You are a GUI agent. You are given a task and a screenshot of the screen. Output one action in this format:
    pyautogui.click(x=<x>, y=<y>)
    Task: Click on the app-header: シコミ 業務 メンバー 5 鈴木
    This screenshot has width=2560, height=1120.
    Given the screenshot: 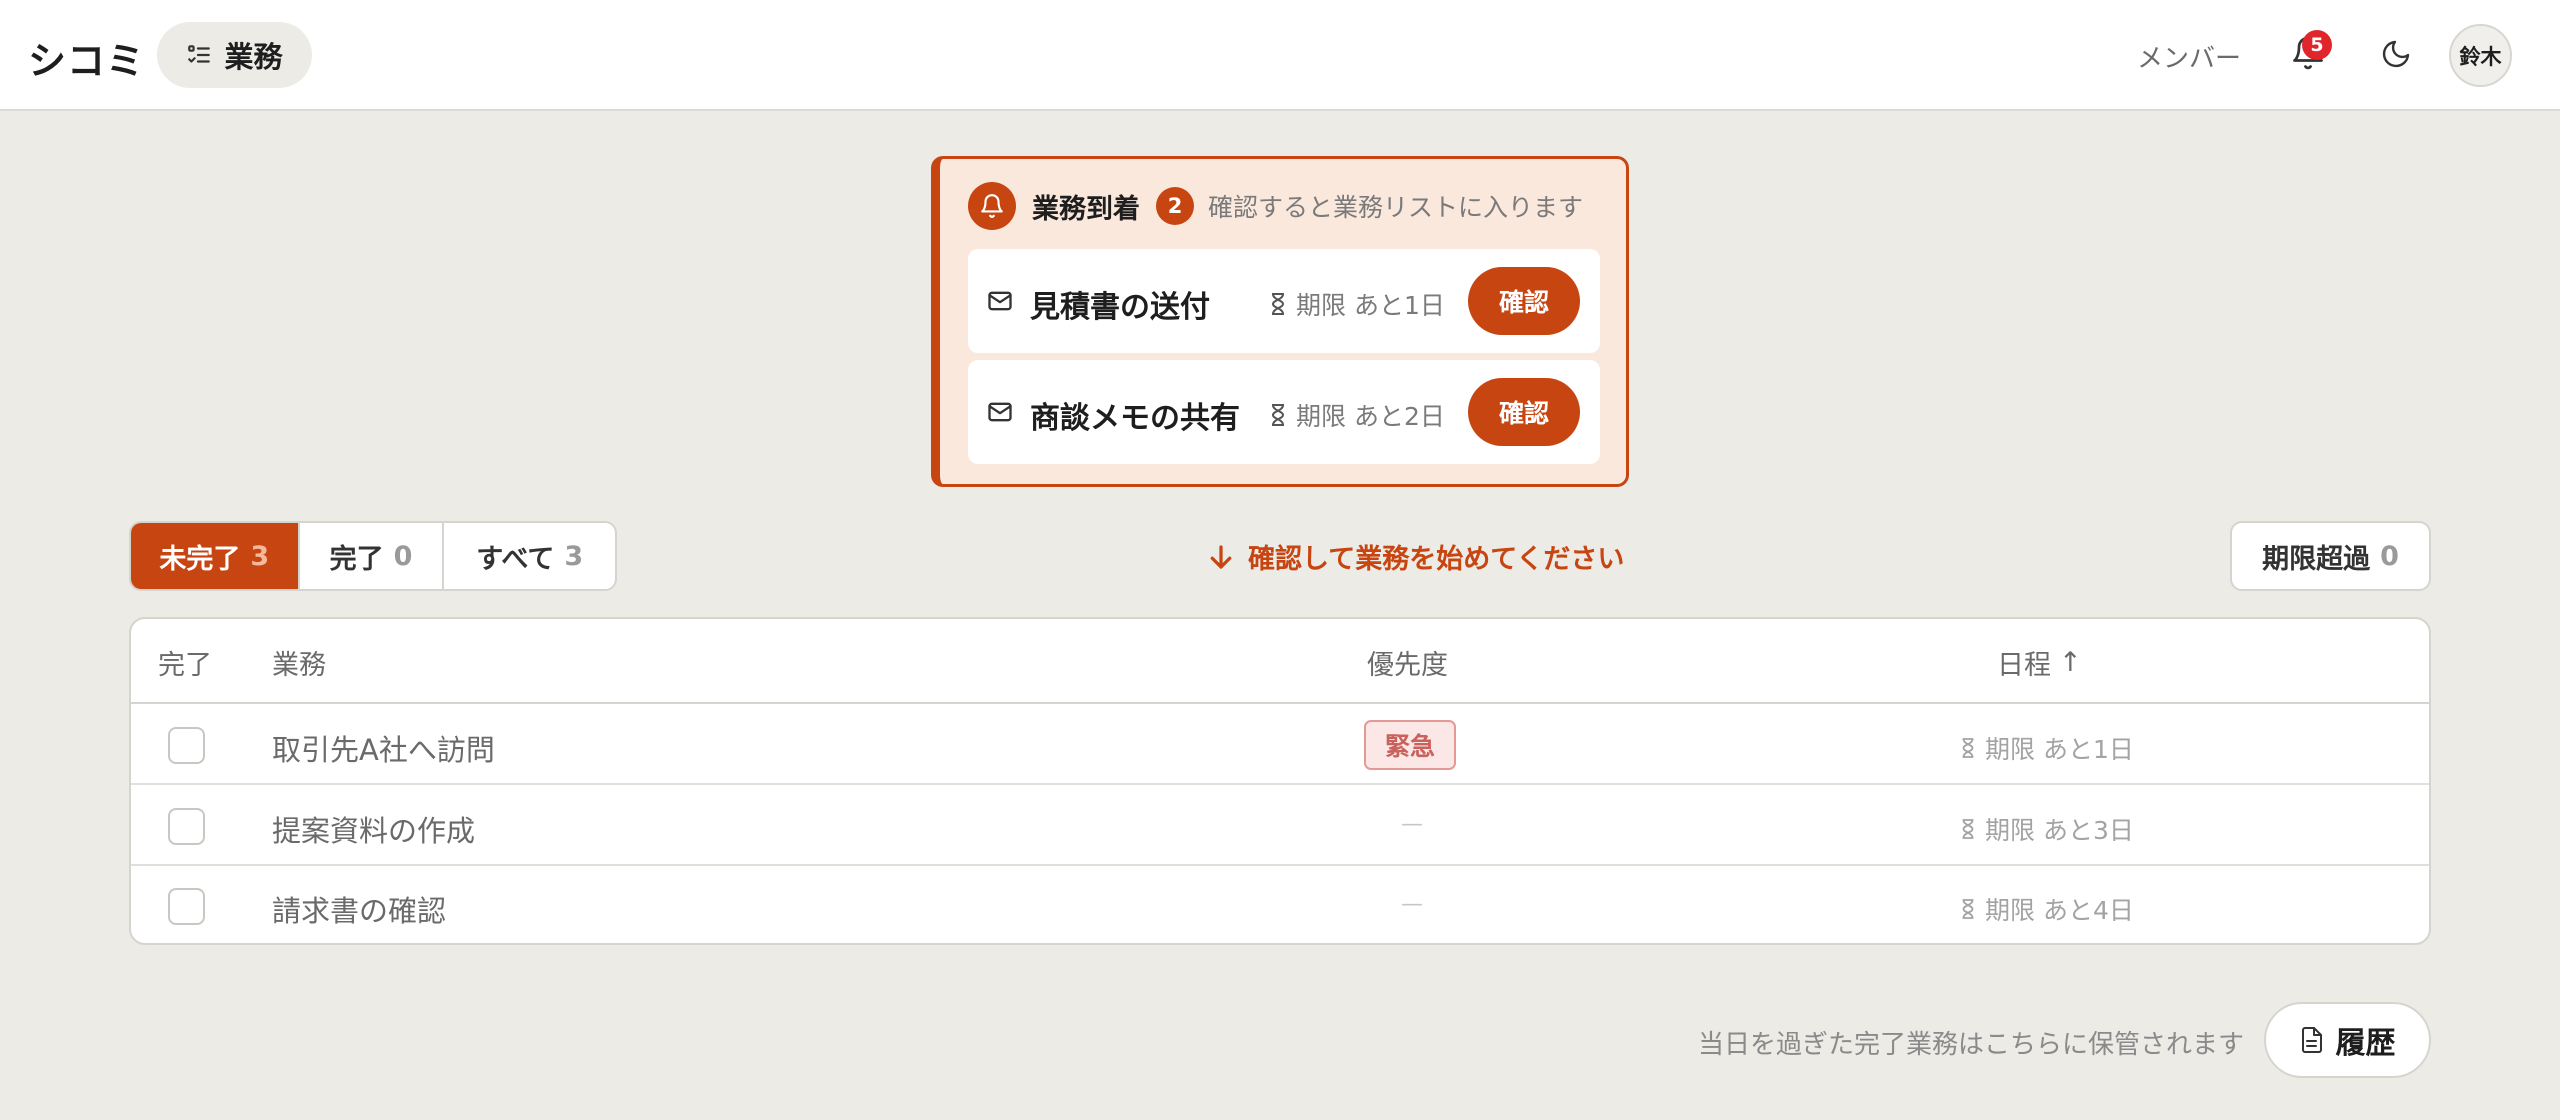 What is the action you would take?
    pyautogui.click(x=1280, y=55)
    